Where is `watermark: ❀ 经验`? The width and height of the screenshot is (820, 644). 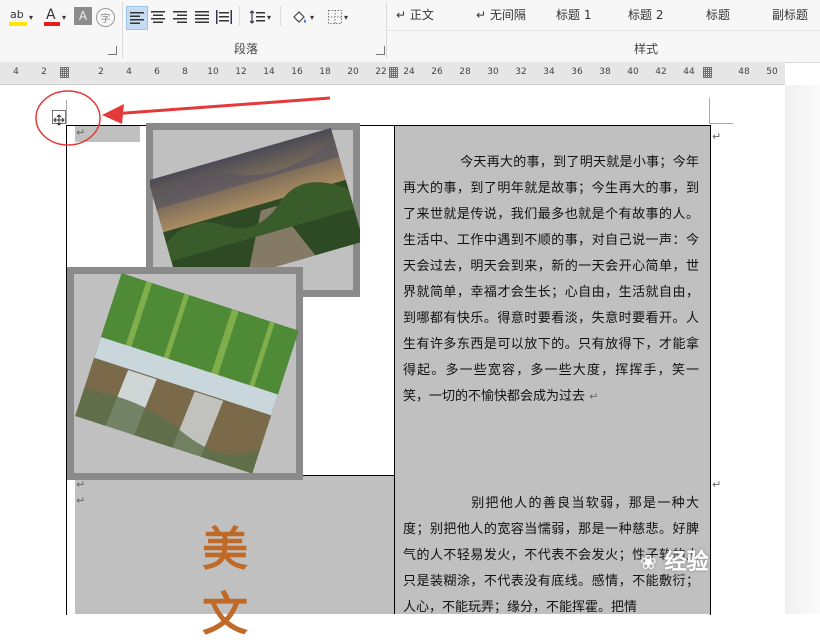 watermark: ❀ 经验 is located at coordinates (674, 560).